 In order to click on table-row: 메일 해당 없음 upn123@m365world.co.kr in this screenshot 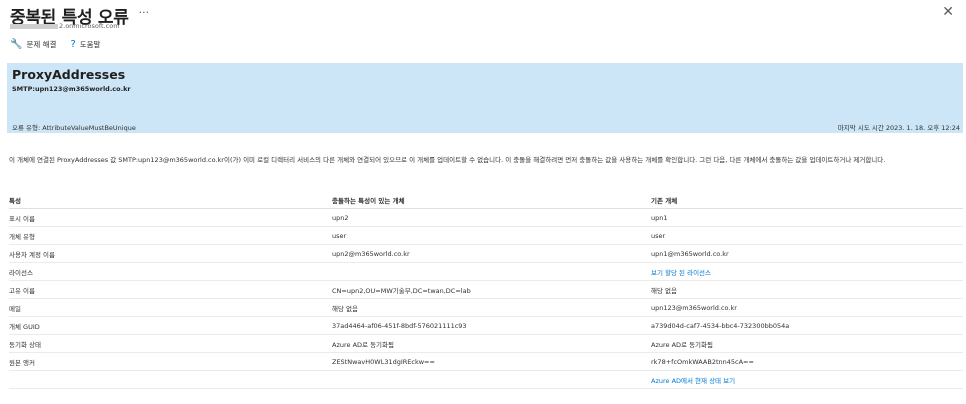, I will do `click(486, 307)`.